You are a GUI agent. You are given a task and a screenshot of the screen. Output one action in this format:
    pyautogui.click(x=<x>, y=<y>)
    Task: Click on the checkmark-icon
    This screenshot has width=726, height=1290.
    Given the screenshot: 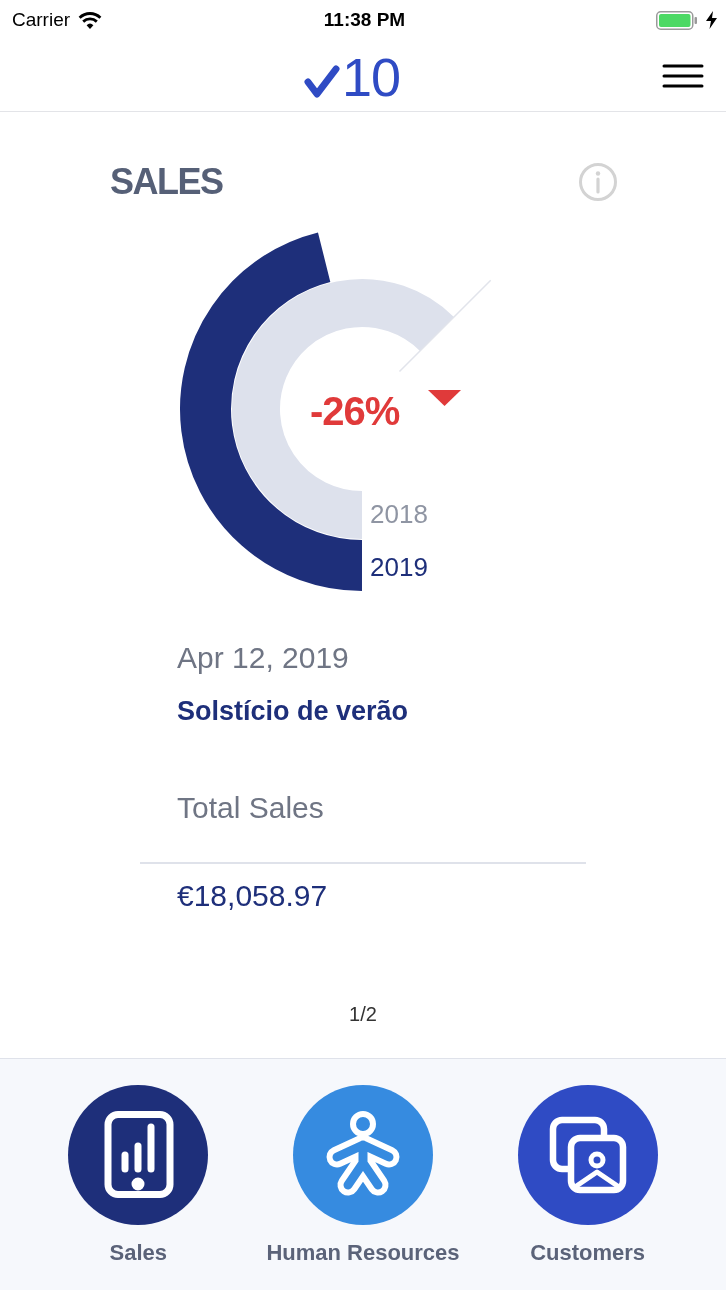 What is the action you would take?
    pyautogui.click(x=321, y=81)
    